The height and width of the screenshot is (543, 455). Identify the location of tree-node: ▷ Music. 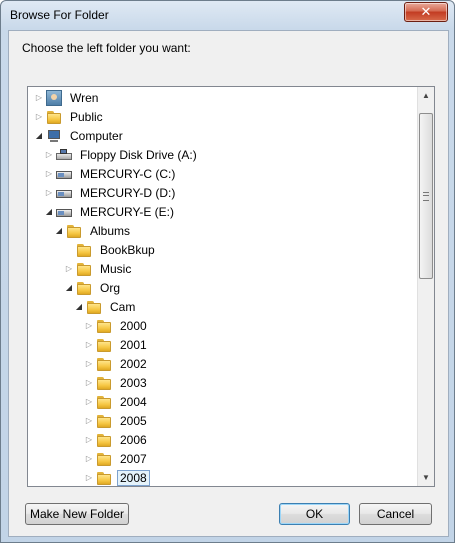
(99, 268).